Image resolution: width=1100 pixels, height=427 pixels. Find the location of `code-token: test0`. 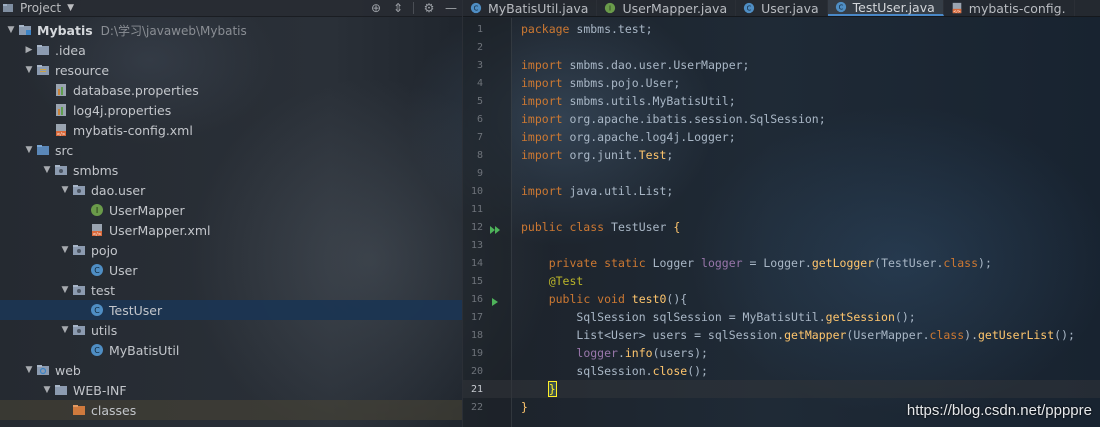

code-token: test0 is located at coordinates (649, 299).